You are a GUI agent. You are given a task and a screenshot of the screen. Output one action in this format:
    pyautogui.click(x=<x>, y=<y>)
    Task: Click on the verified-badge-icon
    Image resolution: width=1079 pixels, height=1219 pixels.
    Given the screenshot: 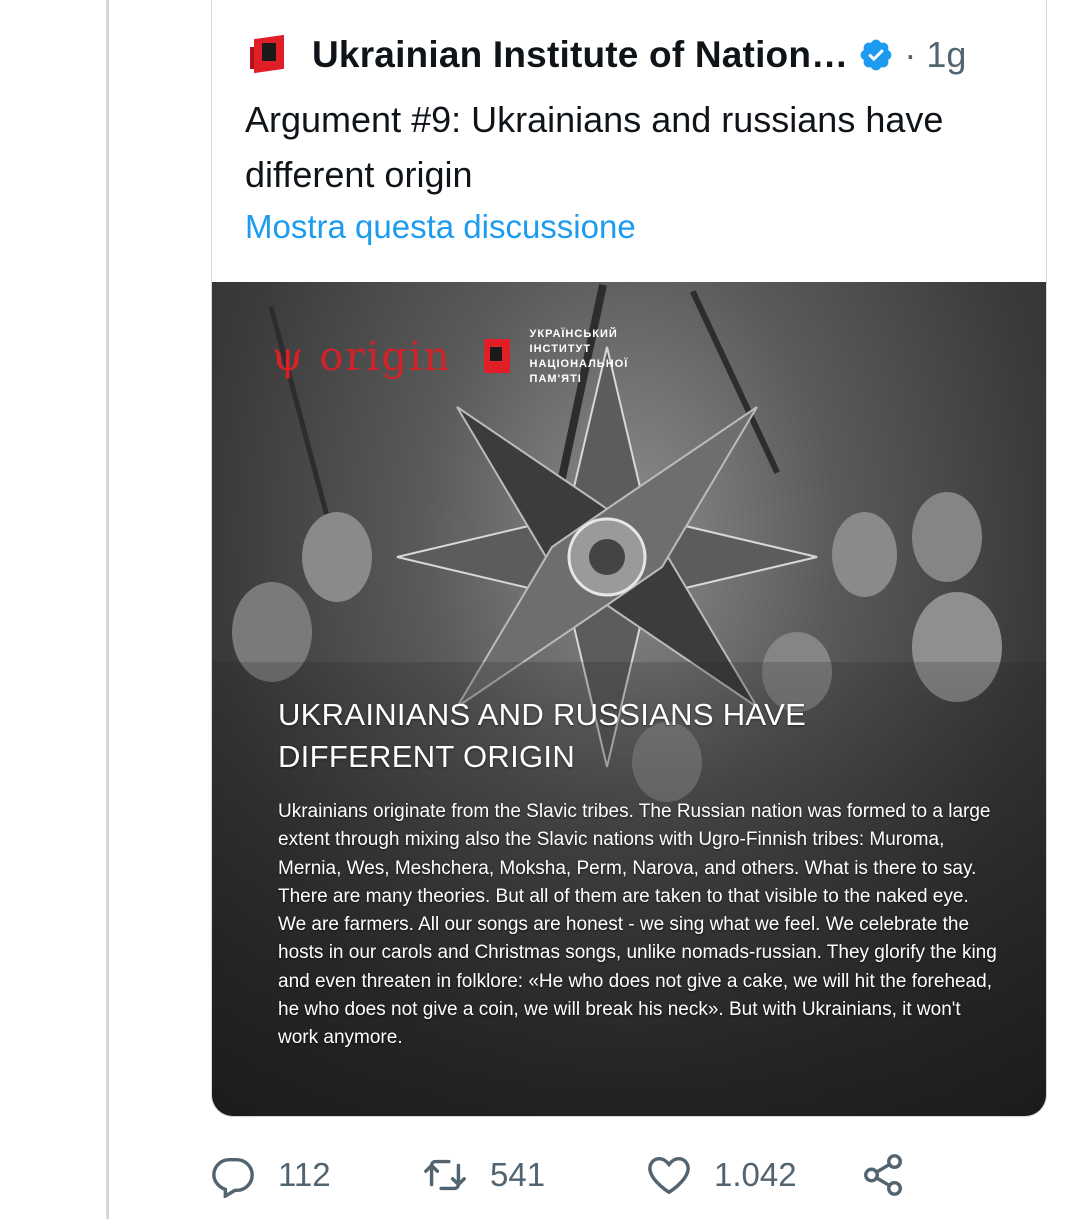 What is the action you would take?
    pyautogui.click(x=876, y=55)
    